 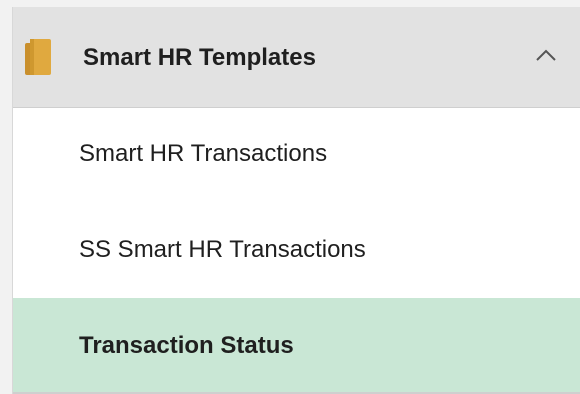 What do you see at coordinates (546, 55) in the screenshot?
I see `chevron-up-icon` at bounding box center [546, 55].